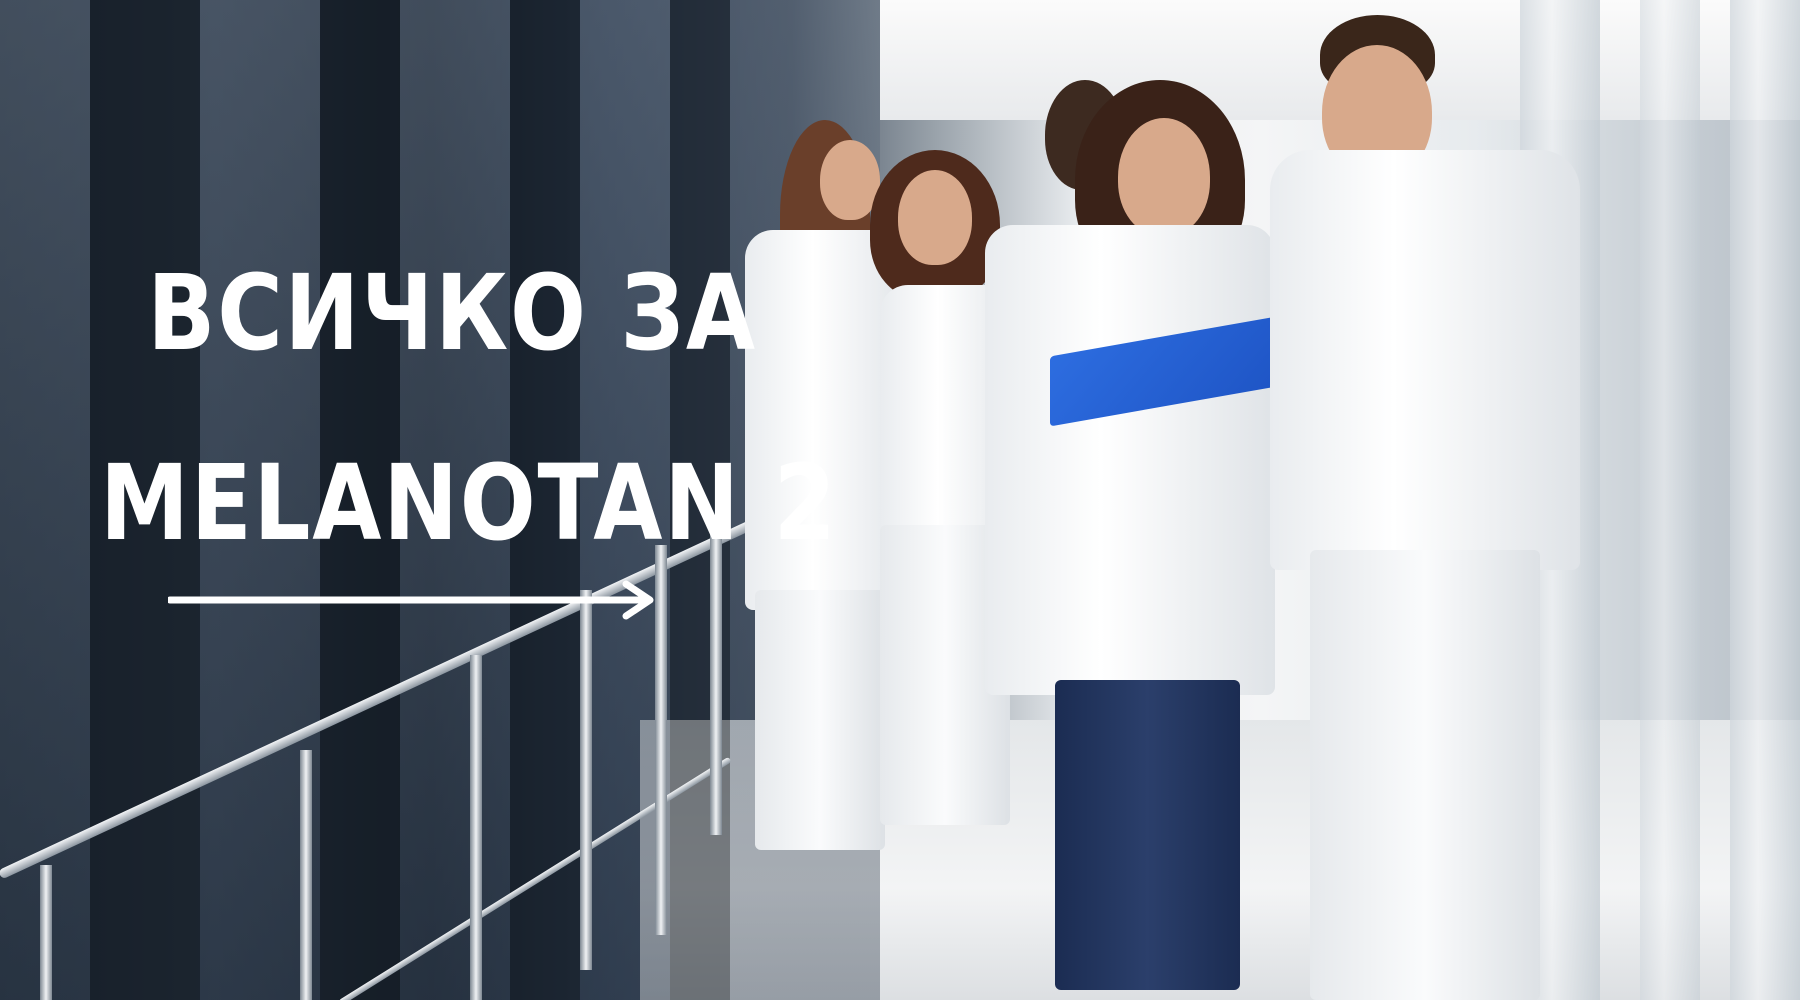  I want to click on headline-line-2: MELANOTAN 2, so click(469, 503).